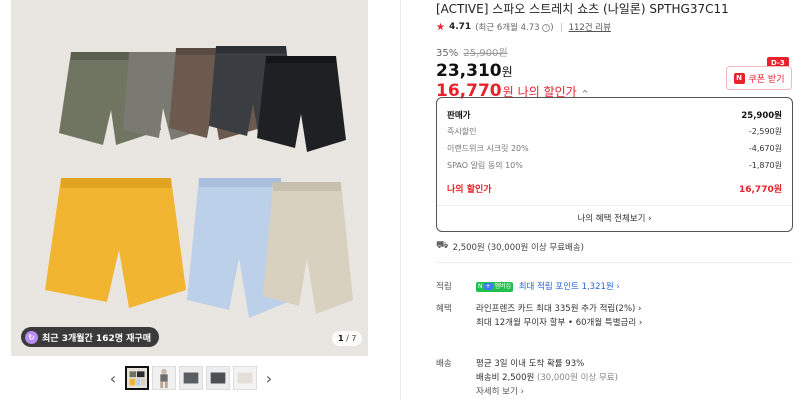 This screenshot has height=400, width=800. I want to click on membership-badge-text: 멤버십, so click(503, 286).